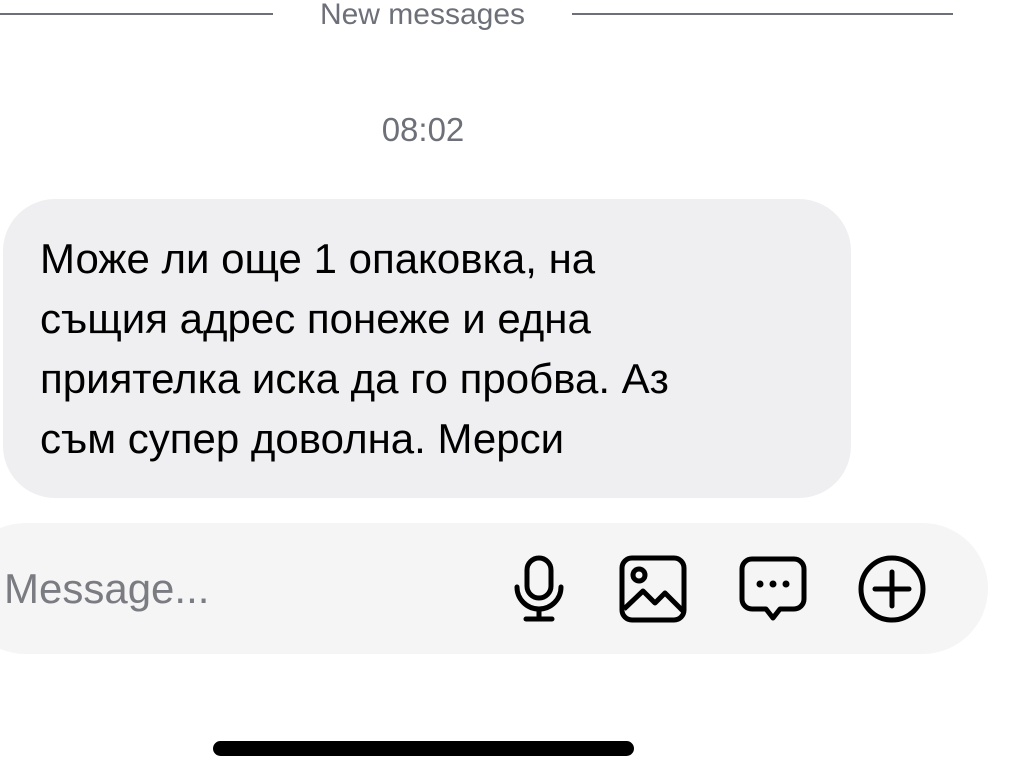  I want to click on microphone-icon, so click(539, 588).